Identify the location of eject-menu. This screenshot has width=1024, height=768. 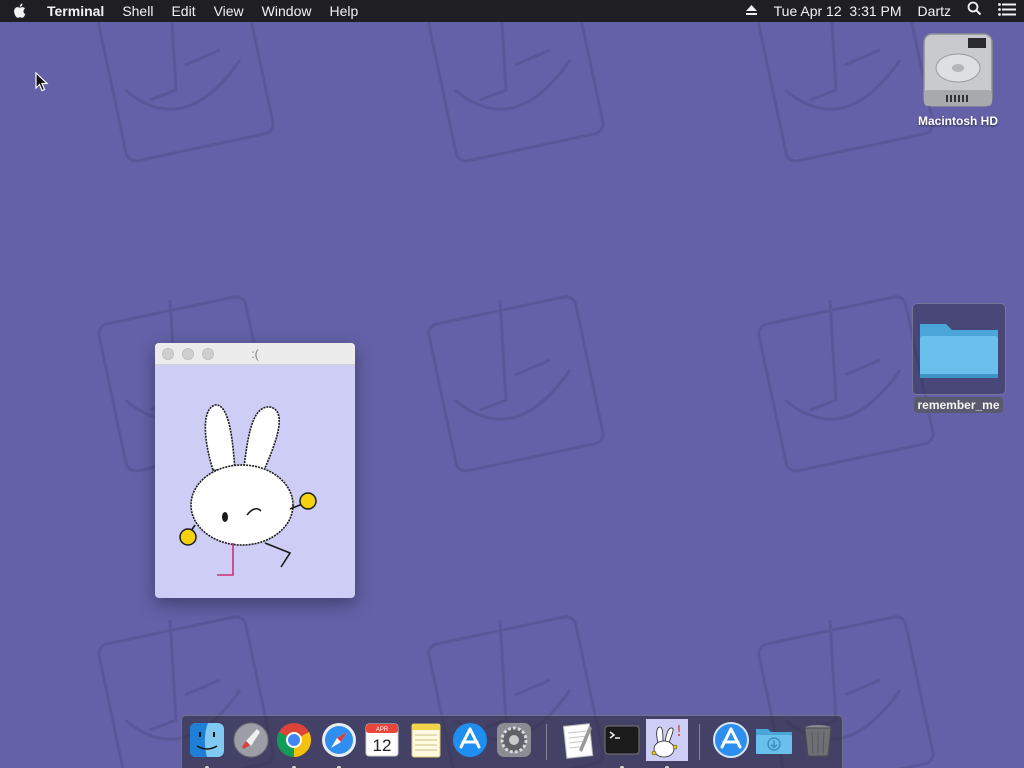
(751, 11).